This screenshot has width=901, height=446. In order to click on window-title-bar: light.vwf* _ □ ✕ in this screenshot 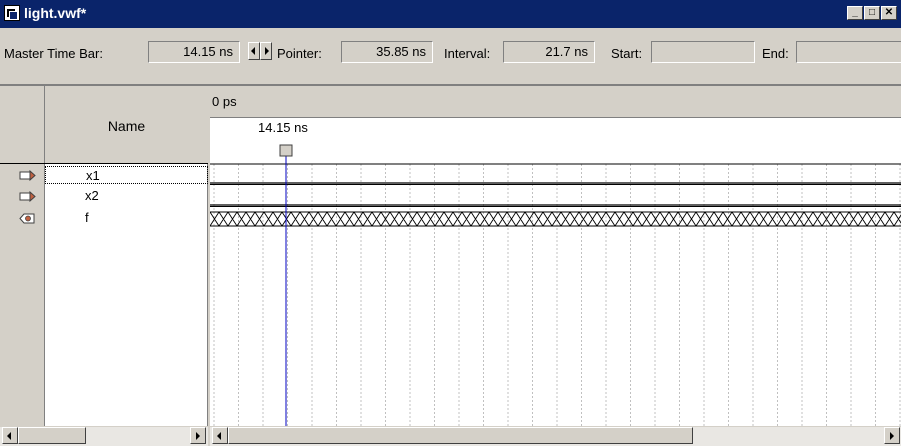, I will do `click(450, 14)`.